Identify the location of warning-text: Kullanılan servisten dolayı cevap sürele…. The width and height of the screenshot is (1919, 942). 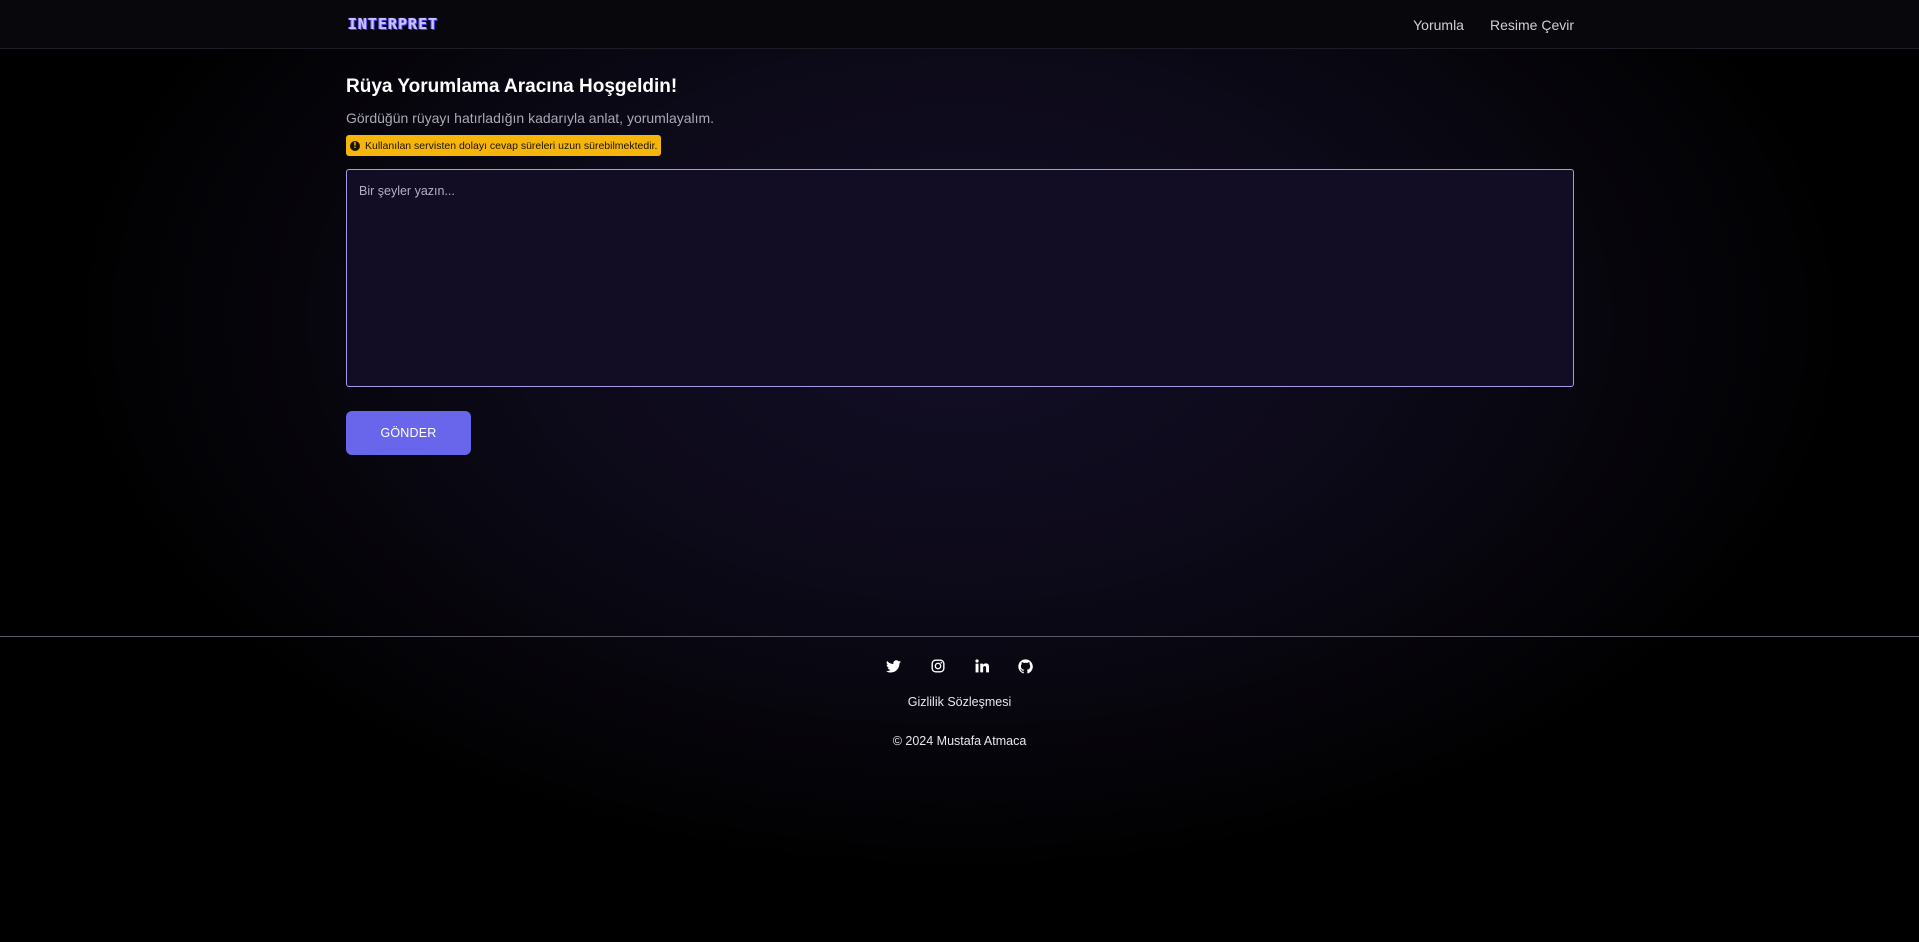
(511, 145).